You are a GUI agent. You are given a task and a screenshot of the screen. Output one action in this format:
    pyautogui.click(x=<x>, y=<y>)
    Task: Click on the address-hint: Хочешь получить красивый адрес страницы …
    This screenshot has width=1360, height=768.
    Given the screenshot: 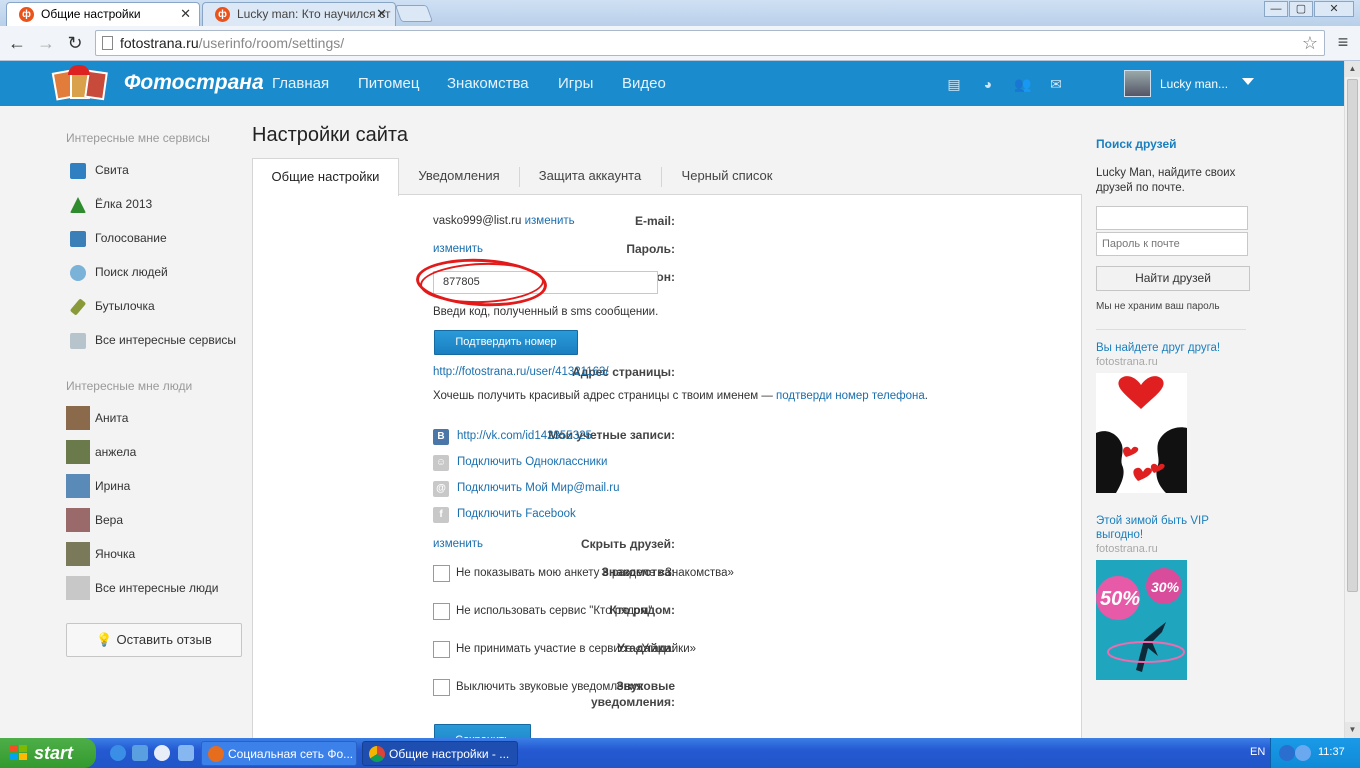 What is the action you would take?
    pyautogui.click(x=680, y=396)
    